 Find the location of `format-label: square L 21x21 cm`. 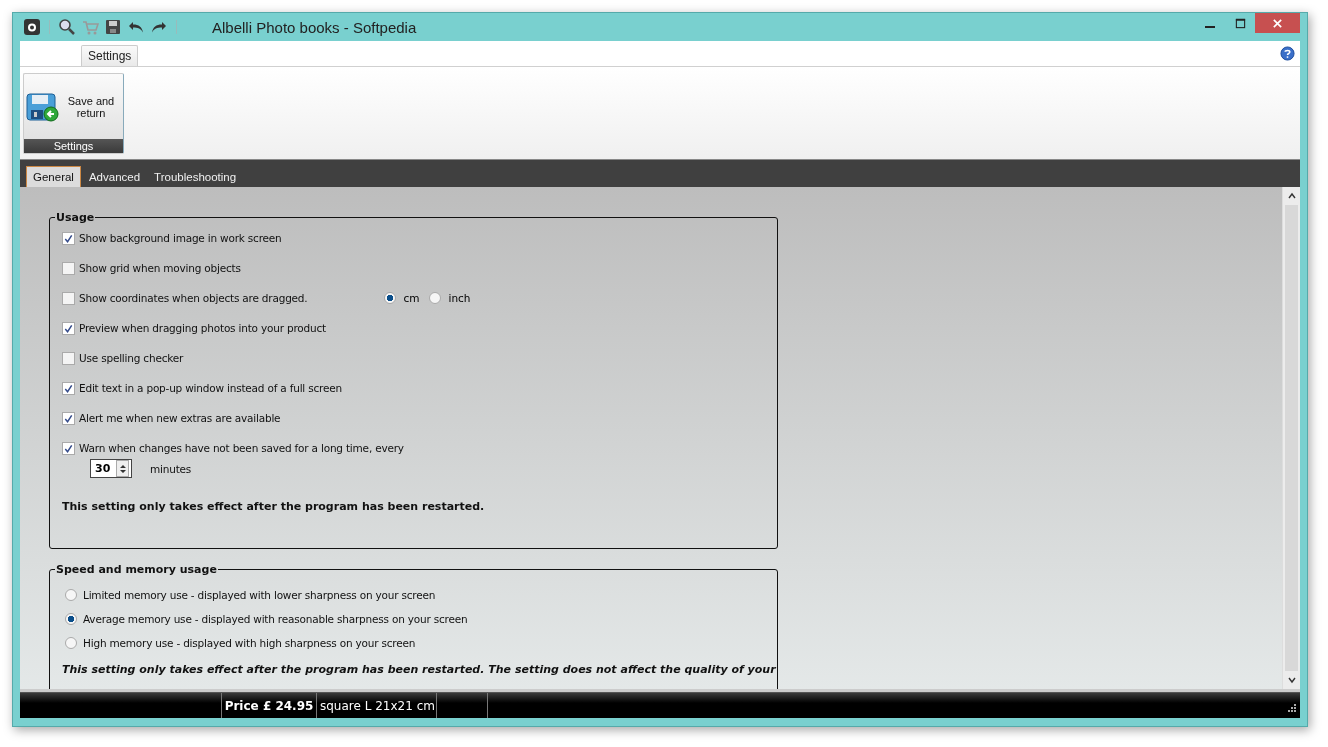

format-label: square L 21x21 cm is located at coordinates (377, 705).